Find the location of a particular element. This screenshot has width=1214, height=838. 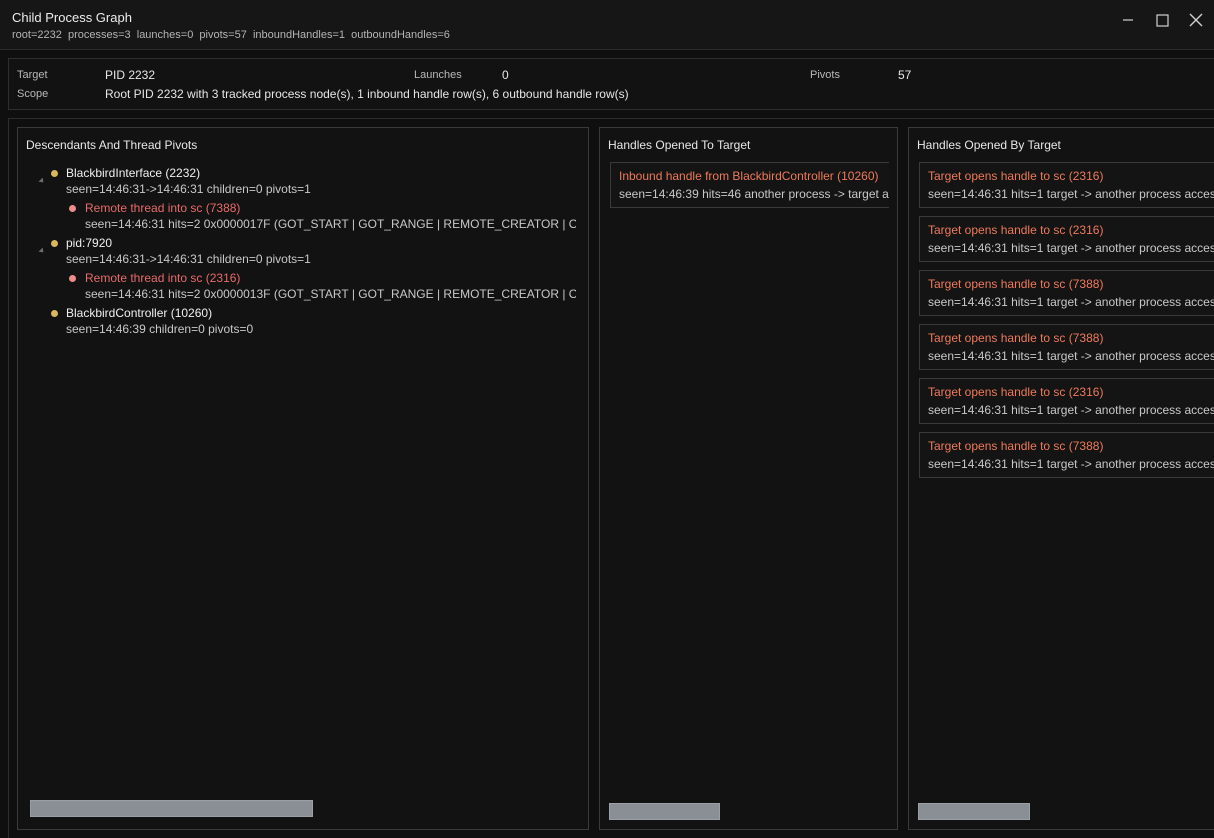

target-label: Target is located at coordinates (32, 75).